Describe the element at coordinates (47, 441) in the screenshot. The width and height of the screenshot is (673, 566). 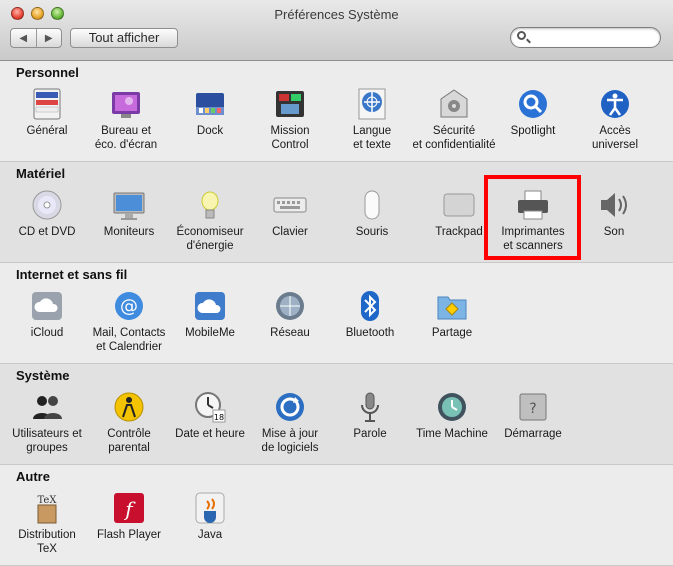
I see `pref-pane-label: Utilisateurs et groupes` at that location.